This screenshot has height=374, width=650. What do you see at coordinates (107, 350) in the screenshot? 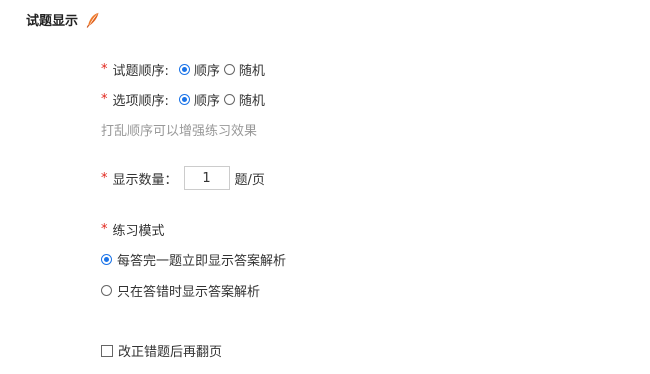
I see `flip-after-correct-checkbox` at bounding box center [107, 350].